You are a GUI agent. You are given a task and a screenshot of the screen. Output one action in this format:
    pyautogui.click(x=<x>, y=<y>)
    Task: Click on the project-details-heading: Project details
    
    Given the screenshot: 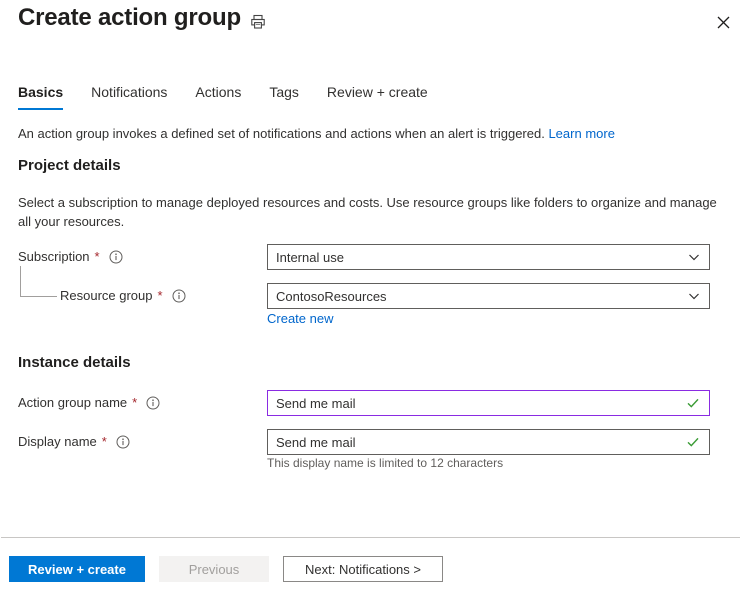 What is the action you would take?
    pyautogui.click(x=69, y=165)
    